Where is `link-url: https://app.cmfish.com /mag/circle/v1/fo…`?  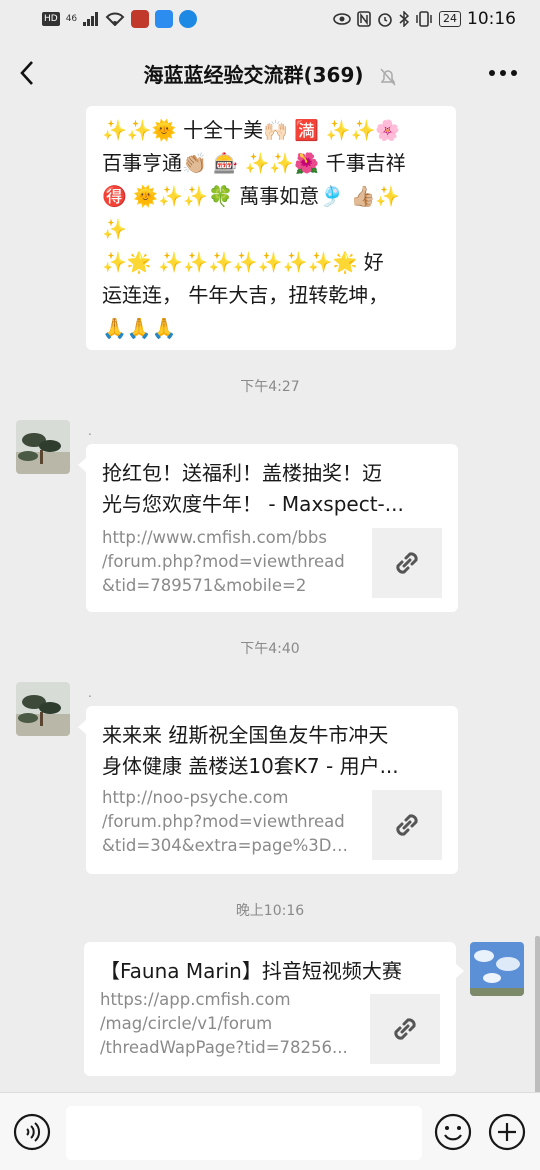
link-url: https://app.cmfish.com /mag/circle/v1/fo… is located at coordinates (225, 1024).